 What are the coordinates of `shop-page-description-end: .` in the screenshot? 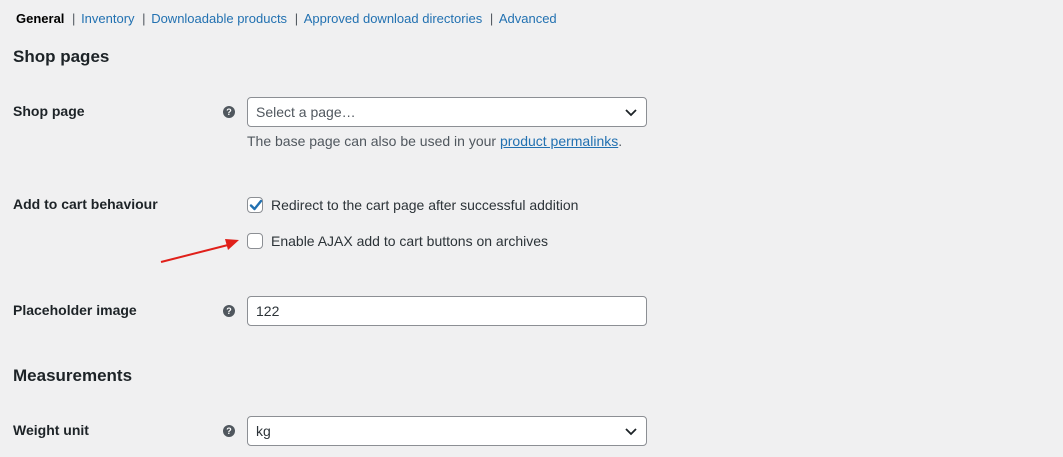 It's located at (620, 141).